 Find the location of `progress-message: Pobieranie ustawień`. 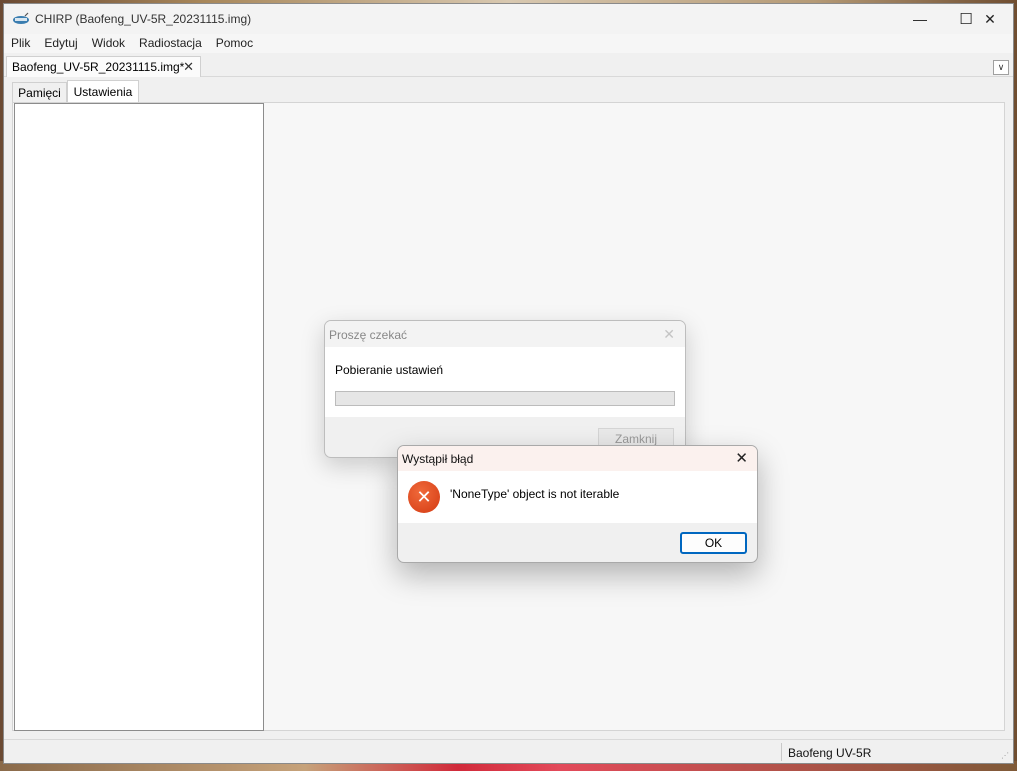

progress-message: Pobieranie ustawień is located at coordinates (389, 370).